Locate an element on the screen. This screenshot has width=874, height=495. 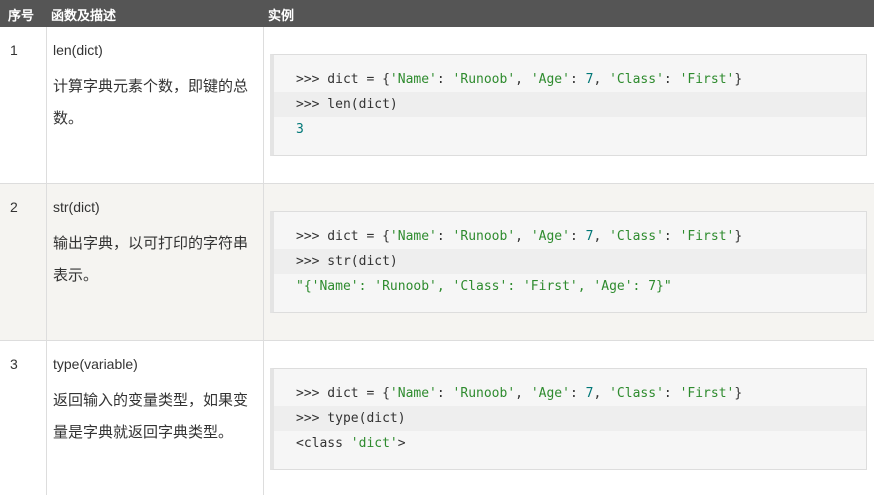
header-function: 函数及描述 is located at coordinates (84, 16).